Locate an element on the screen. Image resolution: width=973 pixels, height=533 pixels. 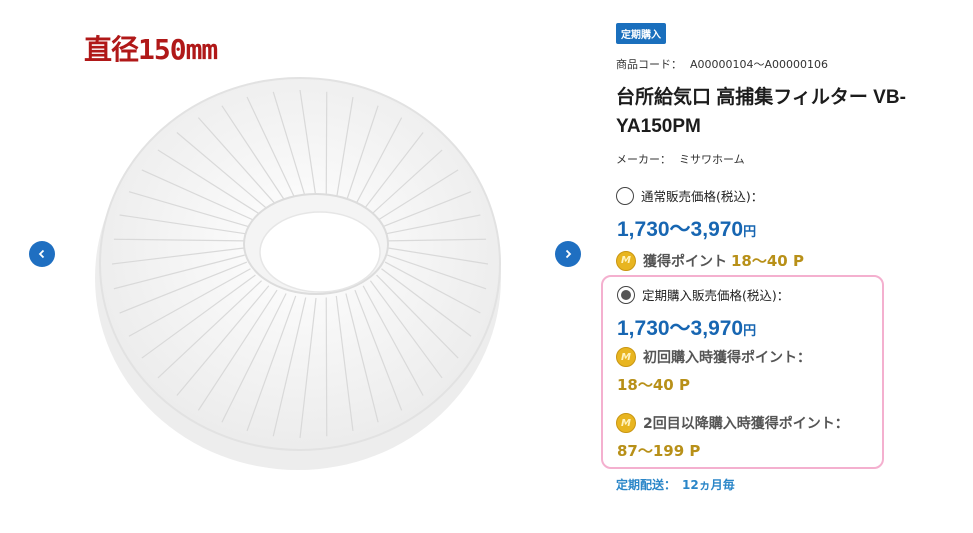
normal-price: 1,730〜3,970円 is located at coordinates (686, 228).